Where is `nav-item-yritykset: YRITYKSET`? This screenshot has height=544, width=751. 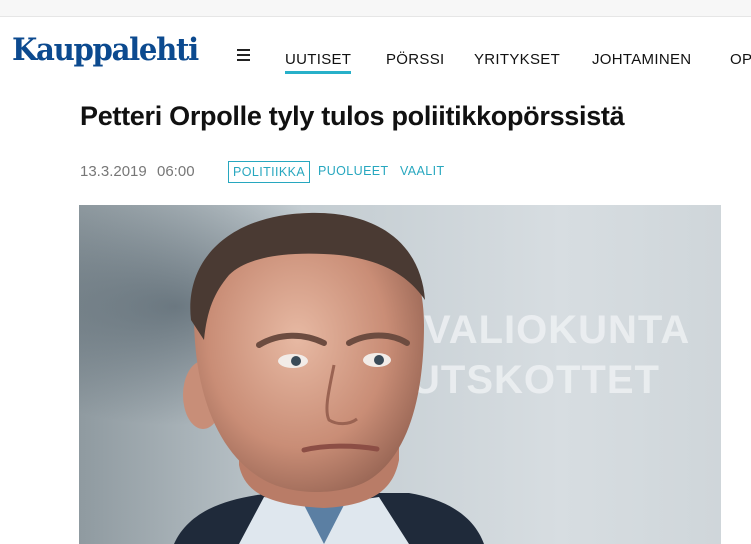 nav-item-yritykset: YRITYKSET is located at coordinates (517, 60).